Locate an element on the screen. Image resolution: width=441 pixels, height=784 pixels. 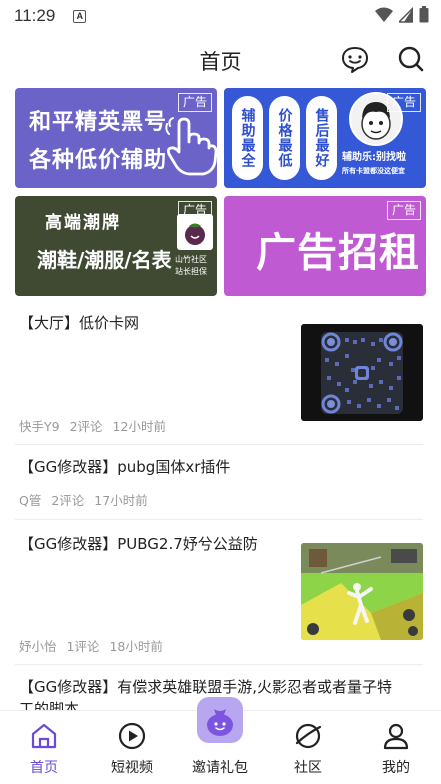
banner-caption: 辅助乐:别找啦 is located at coordinates (374, 157).